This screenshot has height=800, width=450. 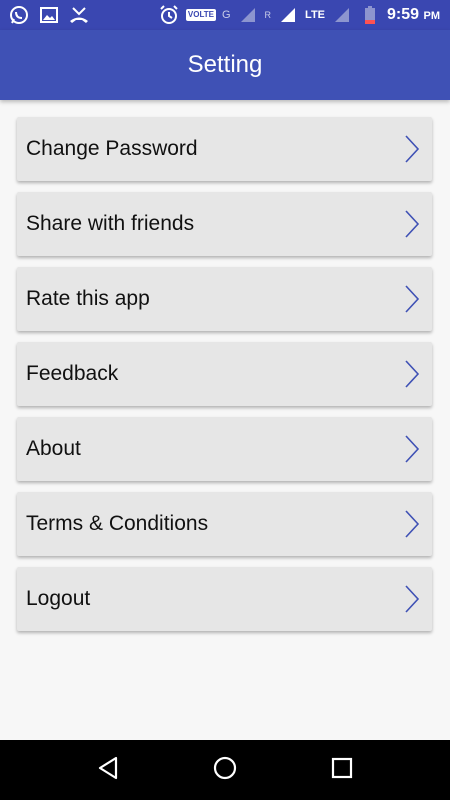 I want to click on recents-icon, so click(x=342, y=770).